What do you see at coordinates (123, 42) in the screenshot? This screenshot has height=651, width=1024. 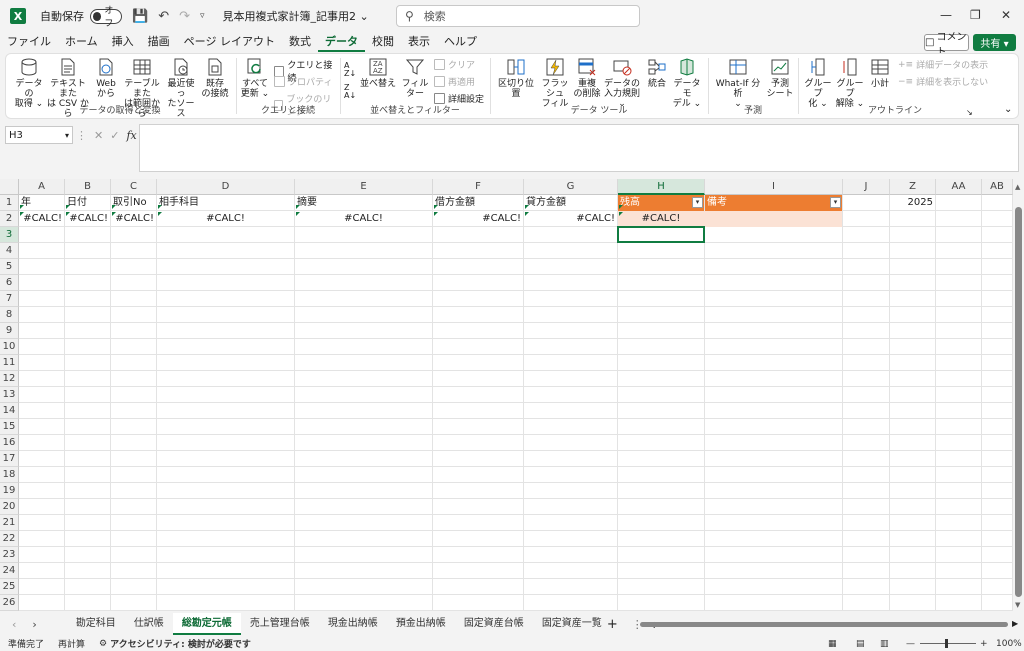 I see `tab-insert: 挿入` at bounding box center [123, 42].